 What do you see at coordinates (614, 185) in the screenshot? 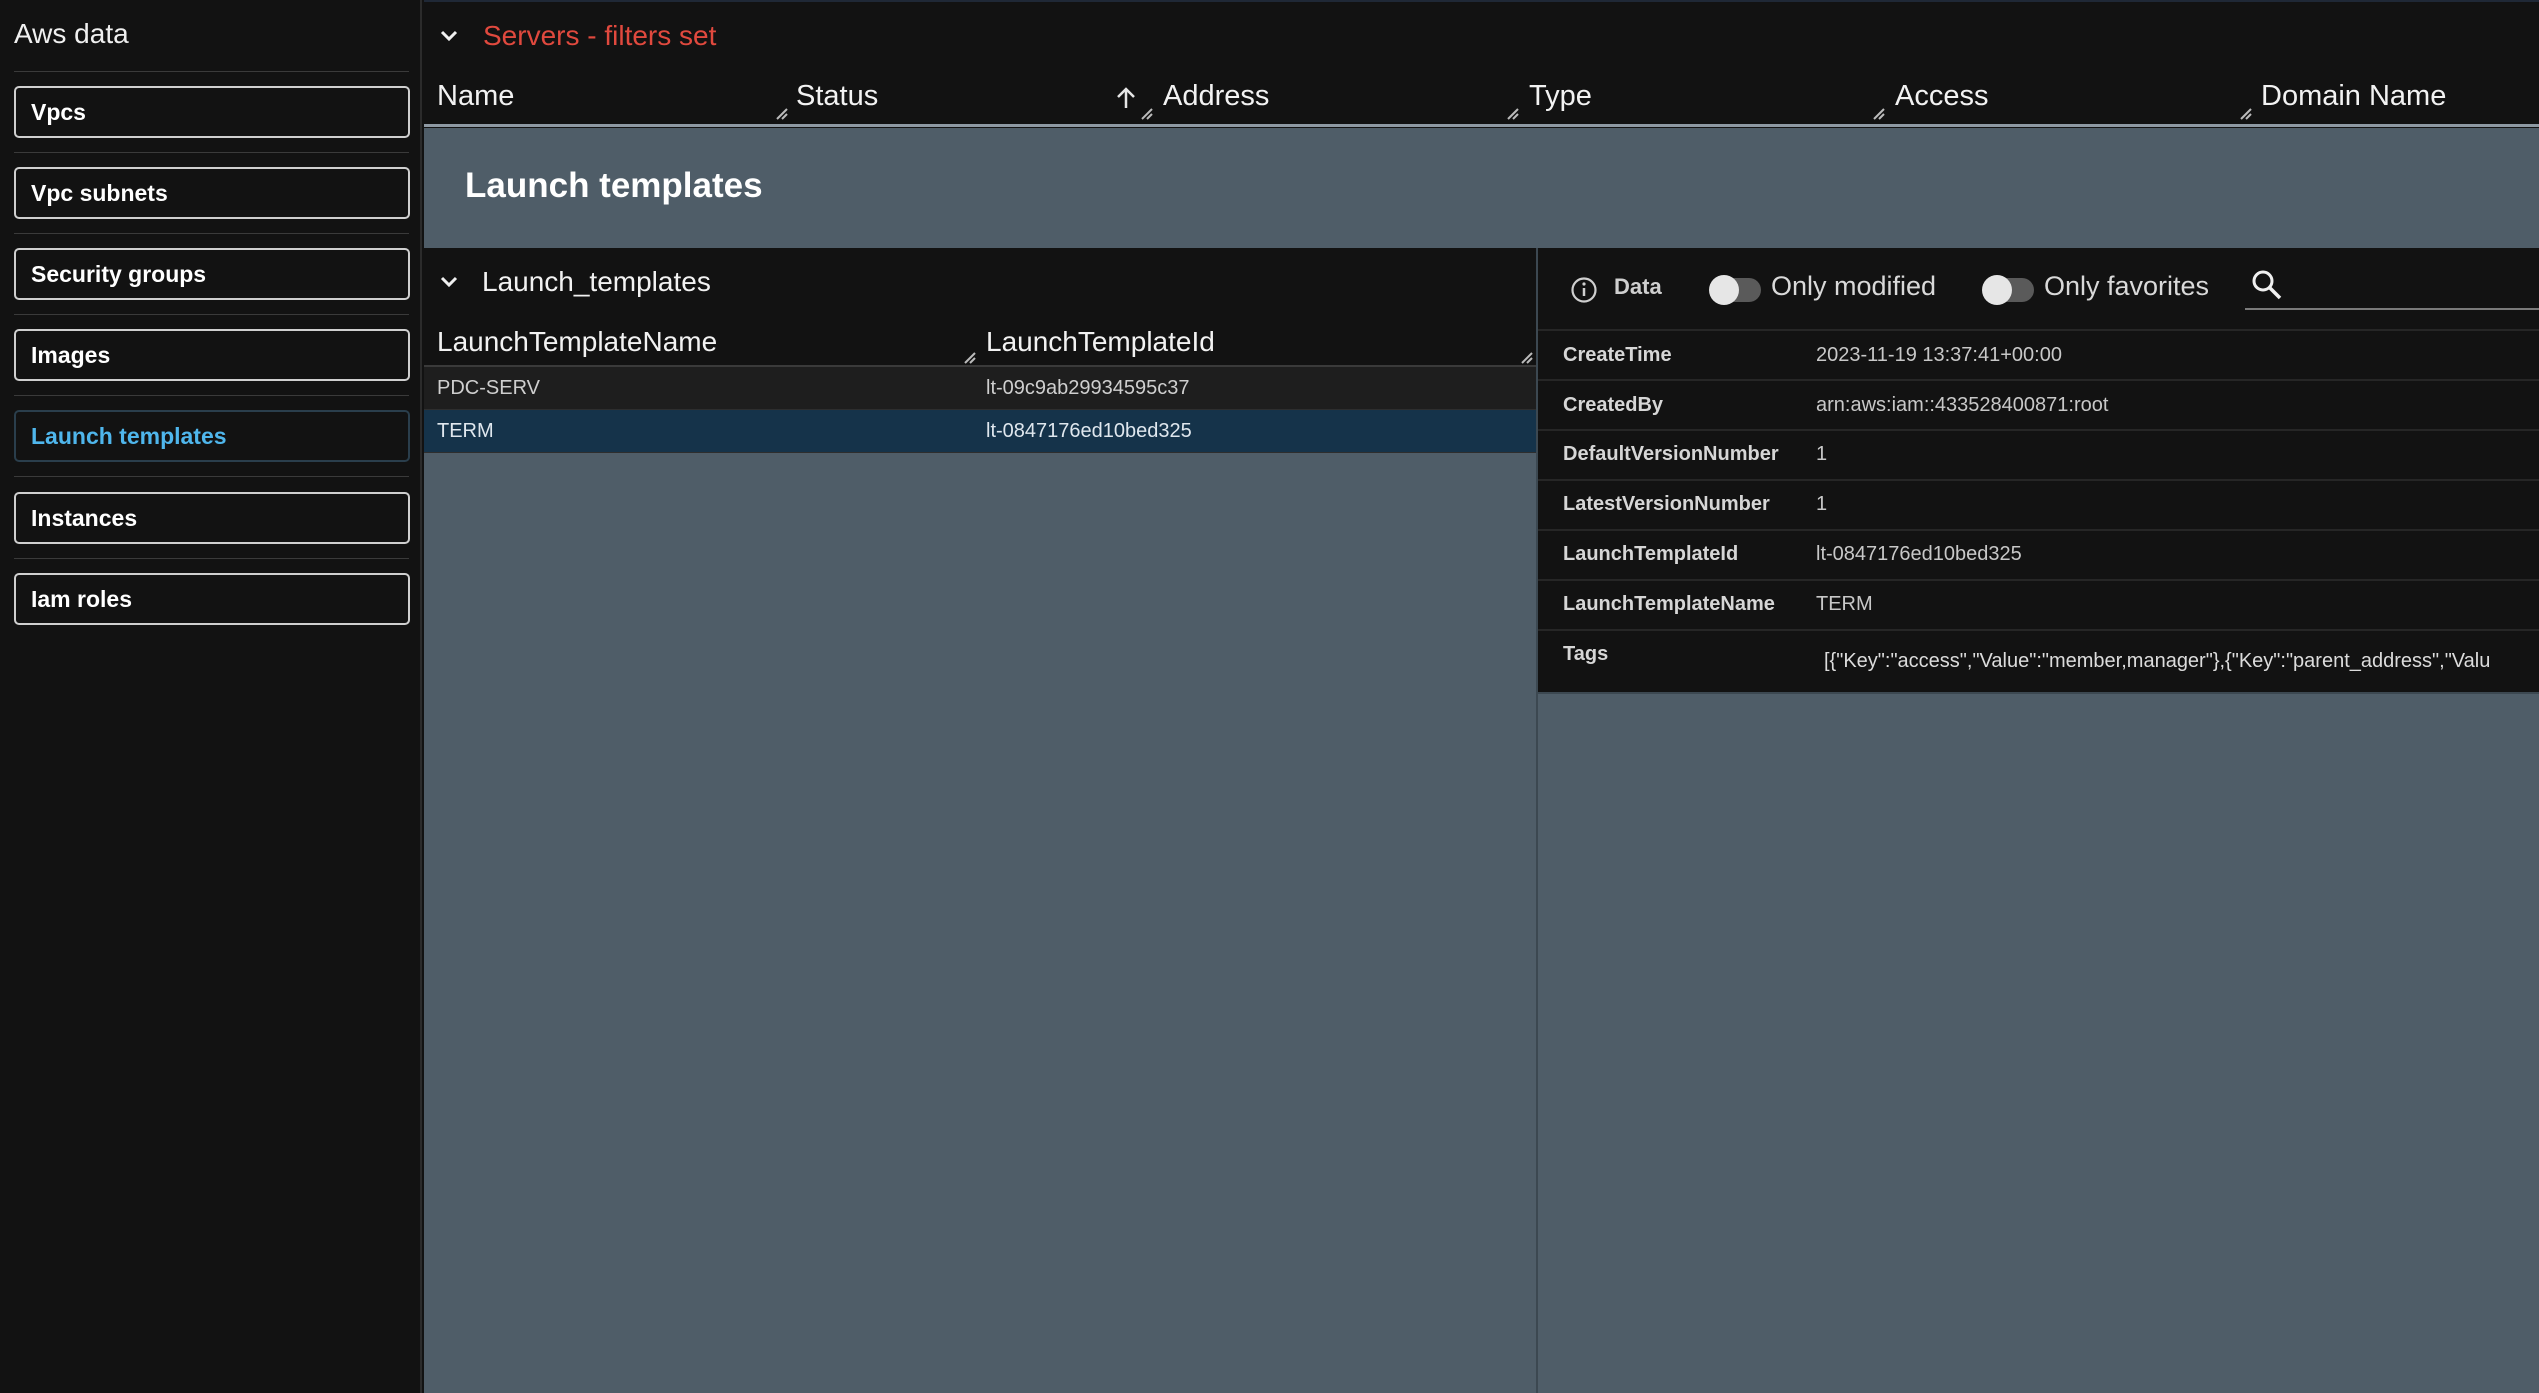
I see `page-title: Launch templates` at bounding box center [614, 185].